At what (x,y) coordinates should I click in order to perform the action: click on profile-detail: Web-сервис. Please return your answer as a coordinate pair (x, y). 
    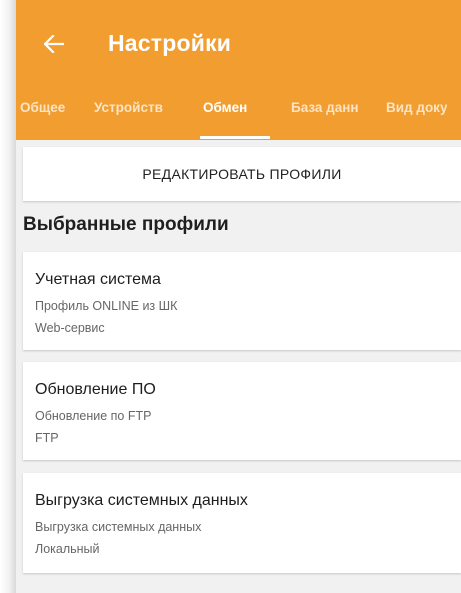
    Looking at the image, I should click on (70, 328).